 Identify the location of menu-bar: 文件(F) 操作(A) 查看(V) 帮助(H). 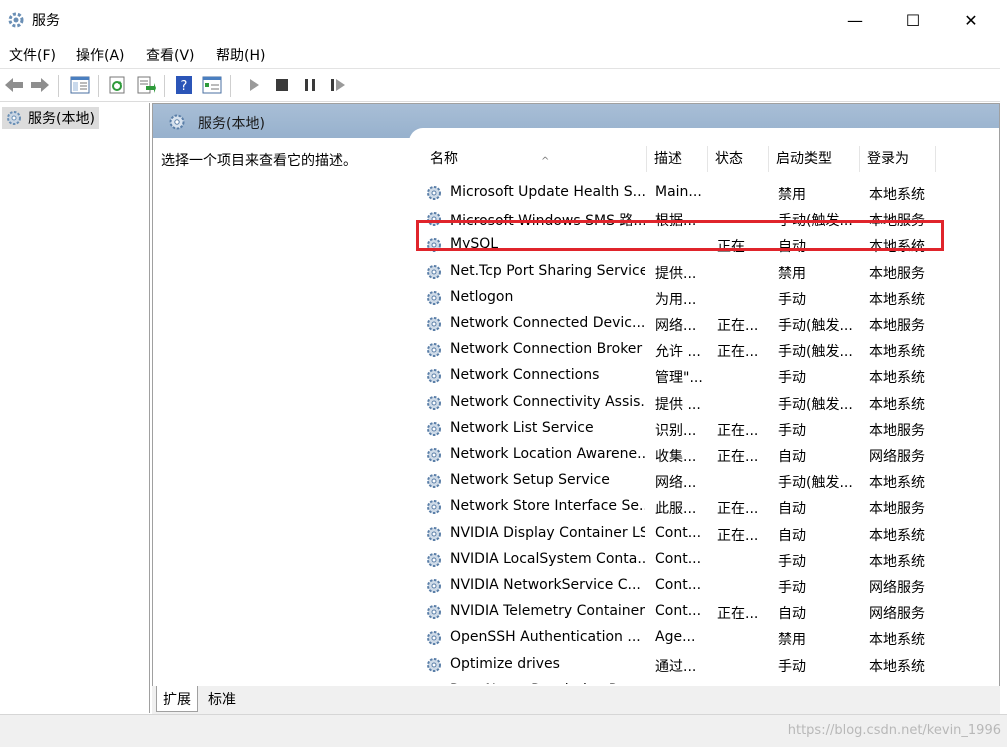
(503, 54).